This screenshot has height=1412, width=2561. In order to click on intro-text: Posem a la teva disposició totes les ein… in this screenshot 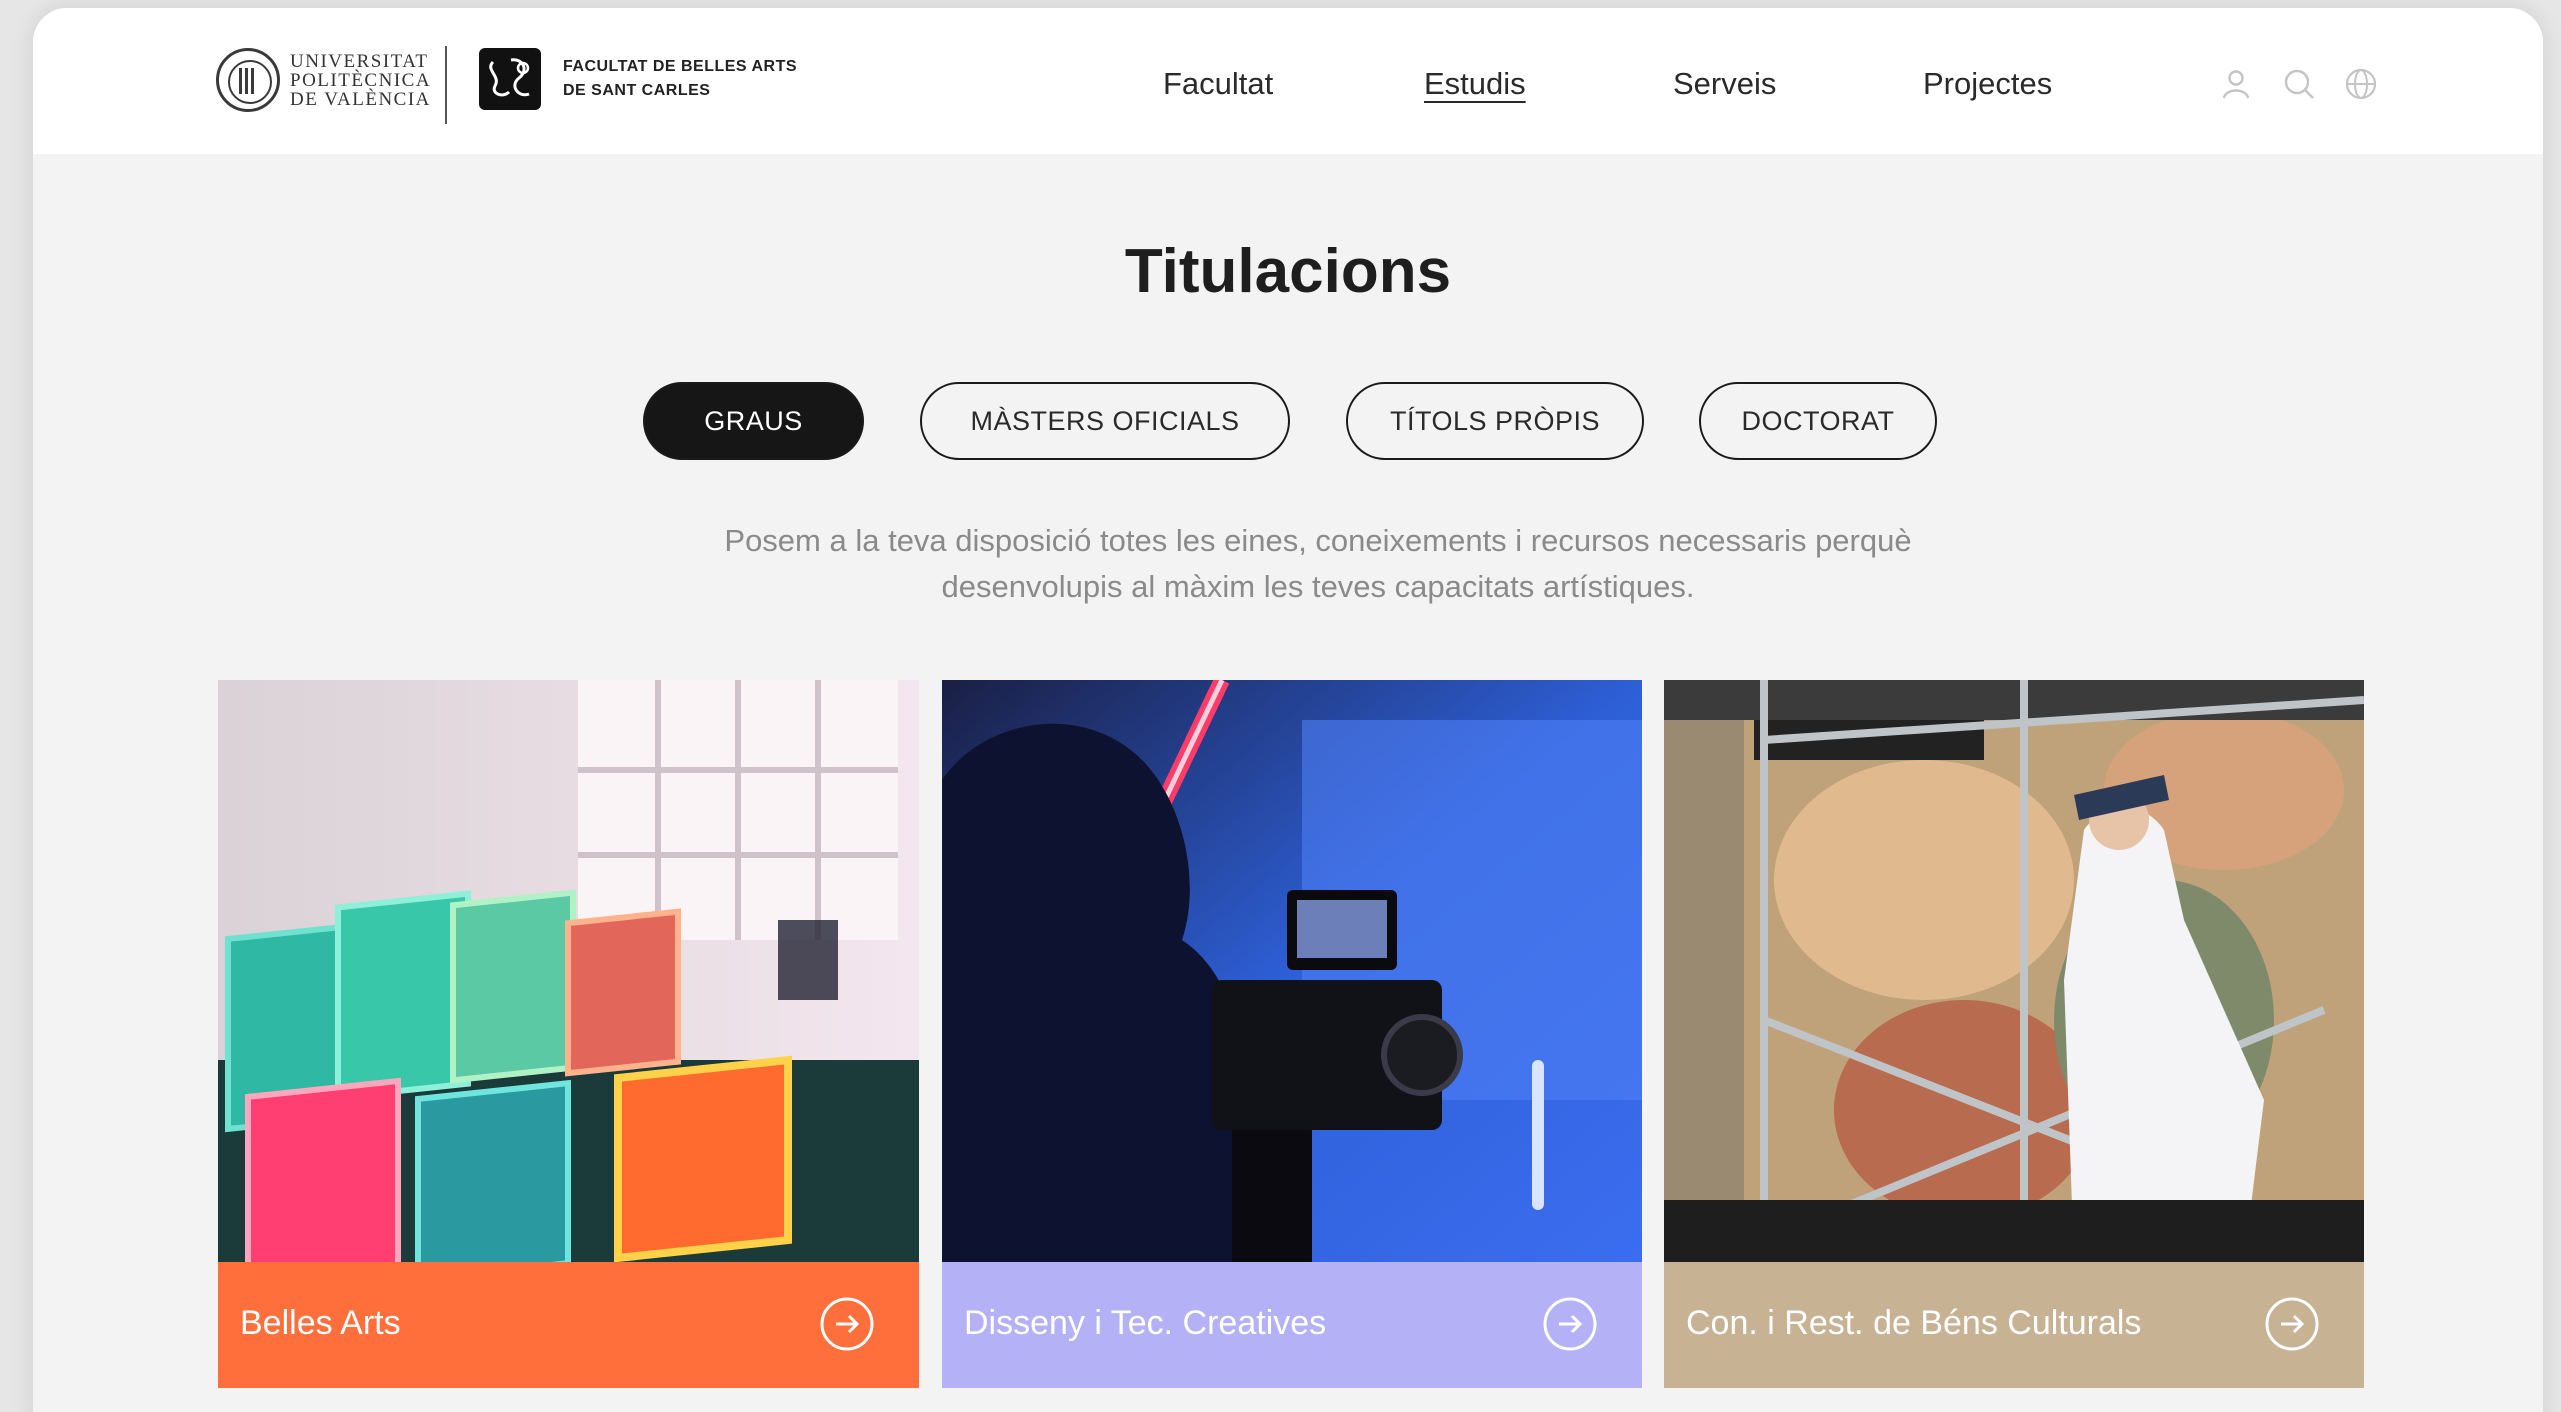, I will do `click(1318, 563)`.